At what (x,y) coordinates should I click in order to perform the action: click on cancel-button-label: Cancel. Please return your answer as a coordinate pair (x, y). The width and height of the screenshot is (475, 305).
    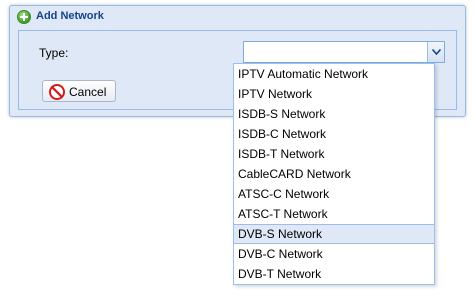
    Looking at the image, I should click on (88, 92).